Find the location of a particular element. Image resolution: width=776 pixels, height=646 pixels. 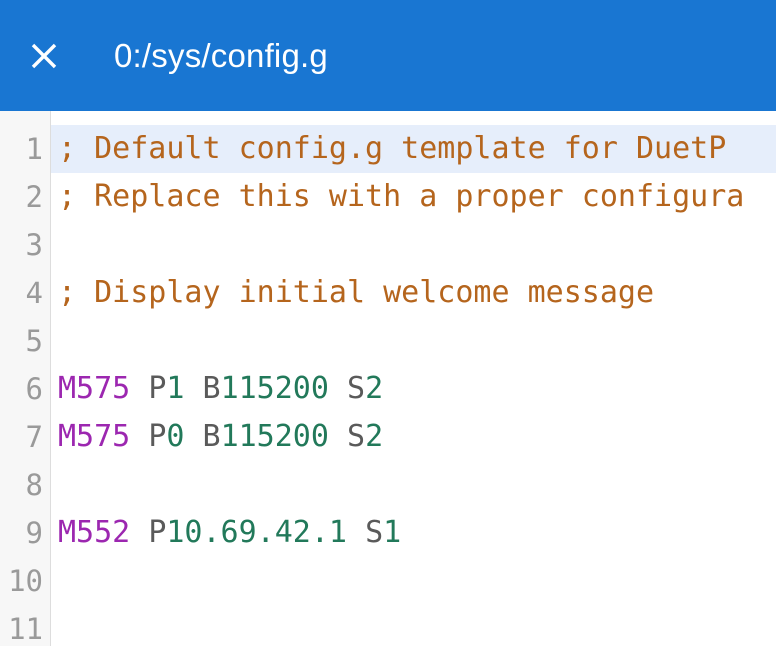

code-line-content: ; Replace this with a proper configura is located at coordinates (413, 197).